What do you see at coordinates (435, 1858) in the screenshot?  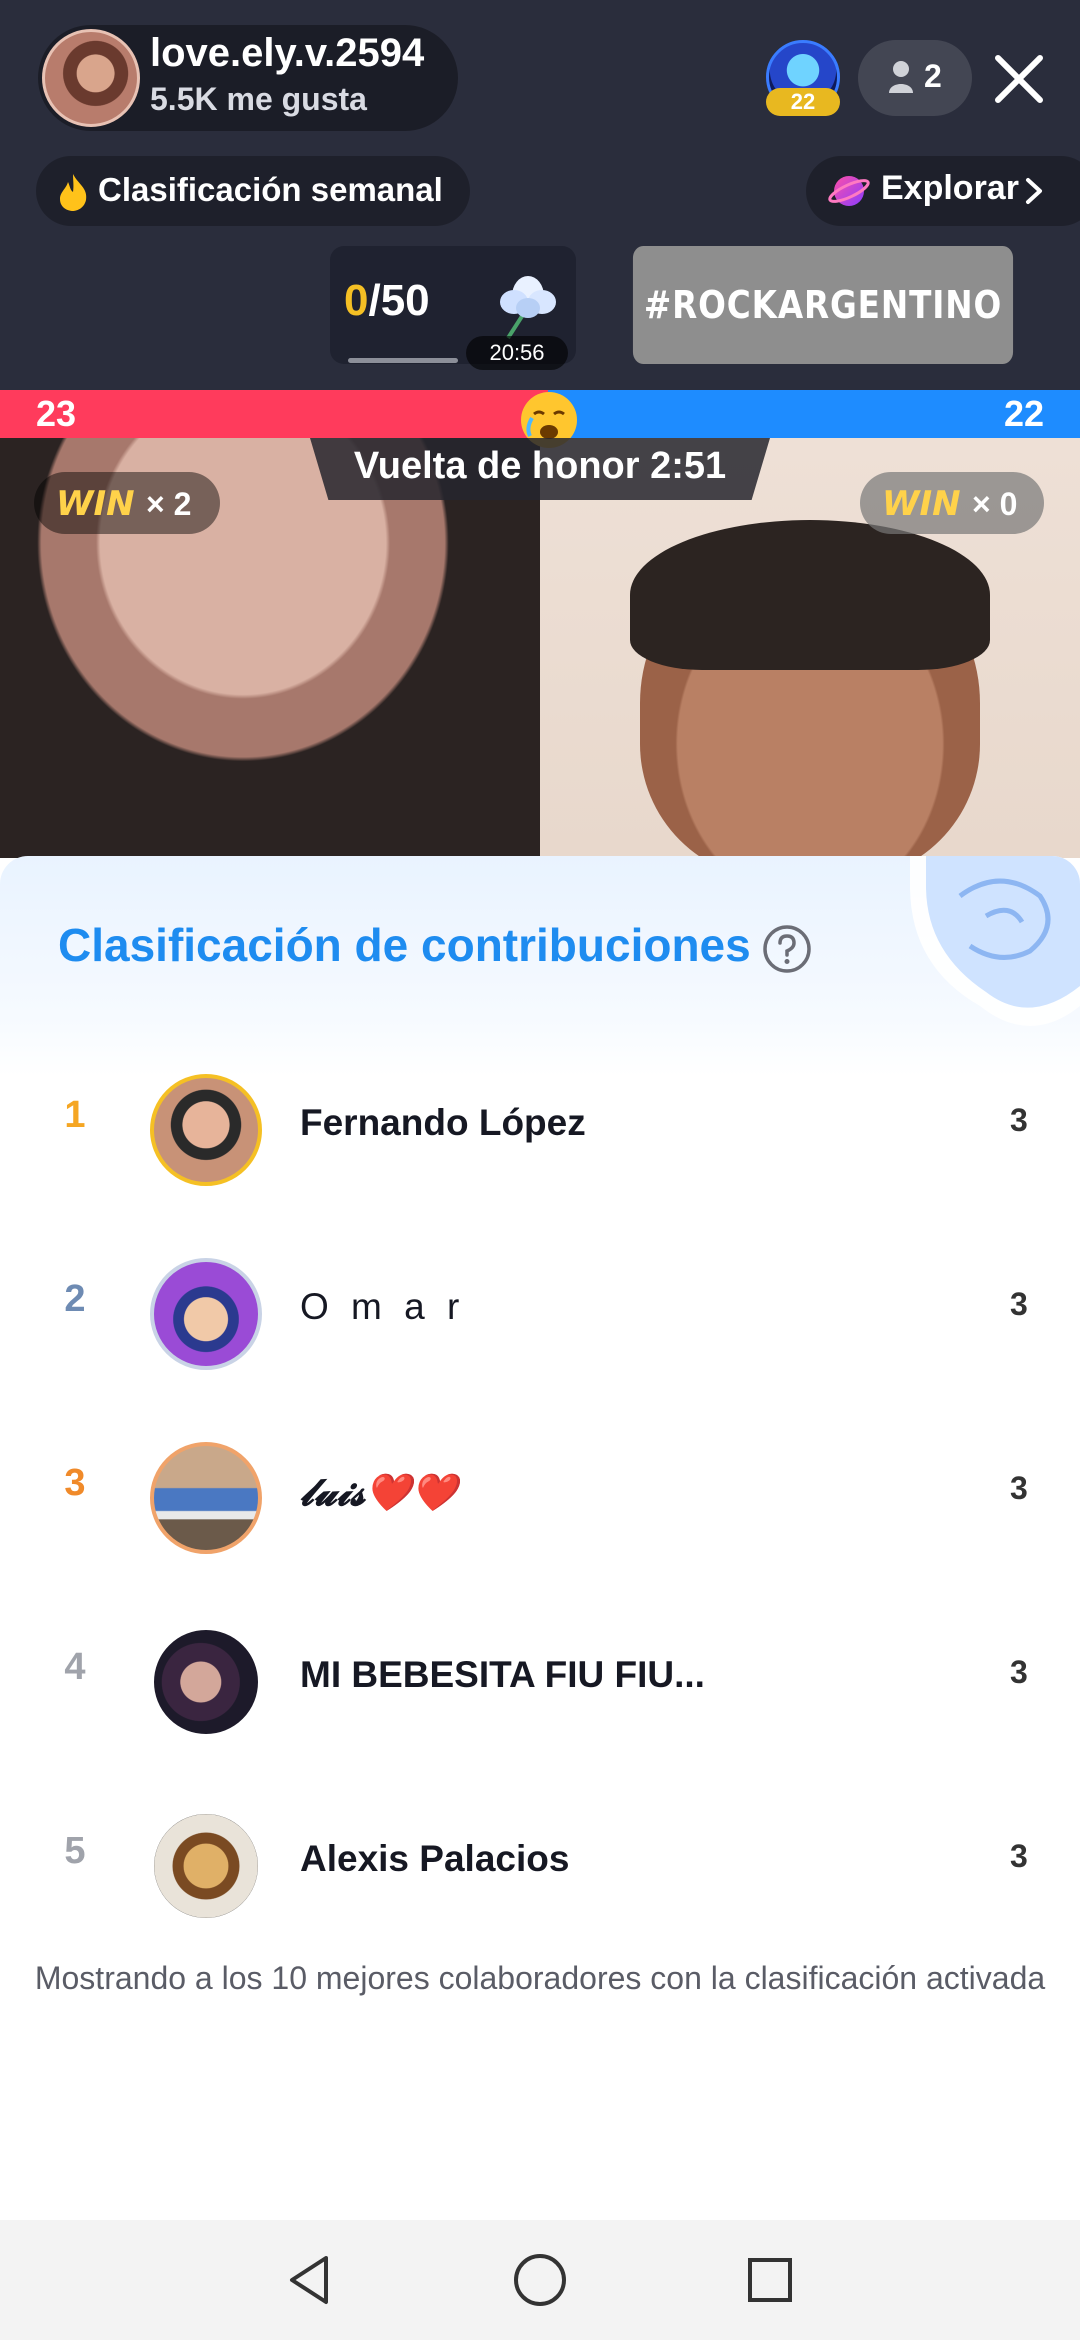 I see `contributor-name: Alexis Palacios` at bounding box center [435, 1858].